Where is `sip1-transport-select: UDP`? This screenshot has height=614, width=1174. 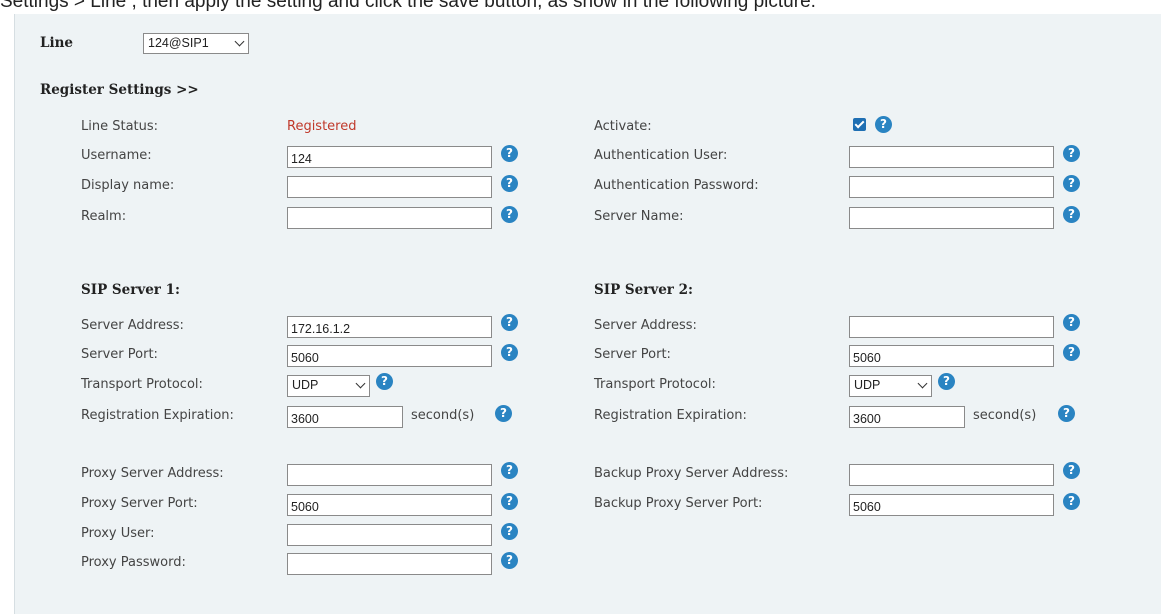 sip1-transport-select: UDP is located at coordinates (328, 386).